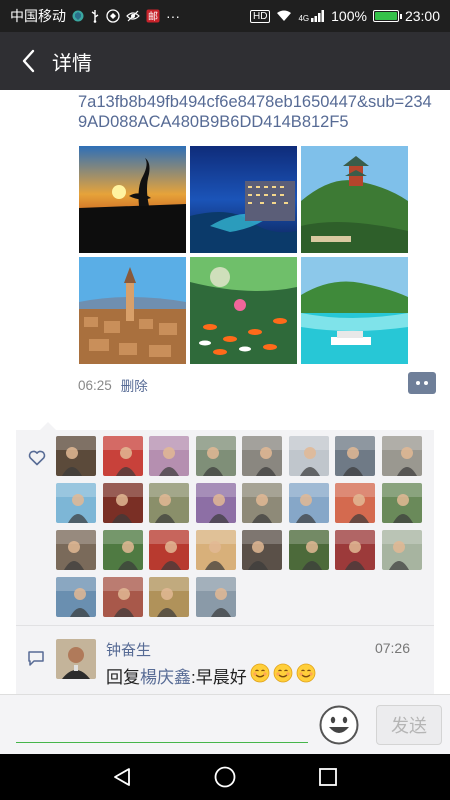 This screenshot has height=800, width=450. I want to click on triangle-back-icon, so click(121, 777).